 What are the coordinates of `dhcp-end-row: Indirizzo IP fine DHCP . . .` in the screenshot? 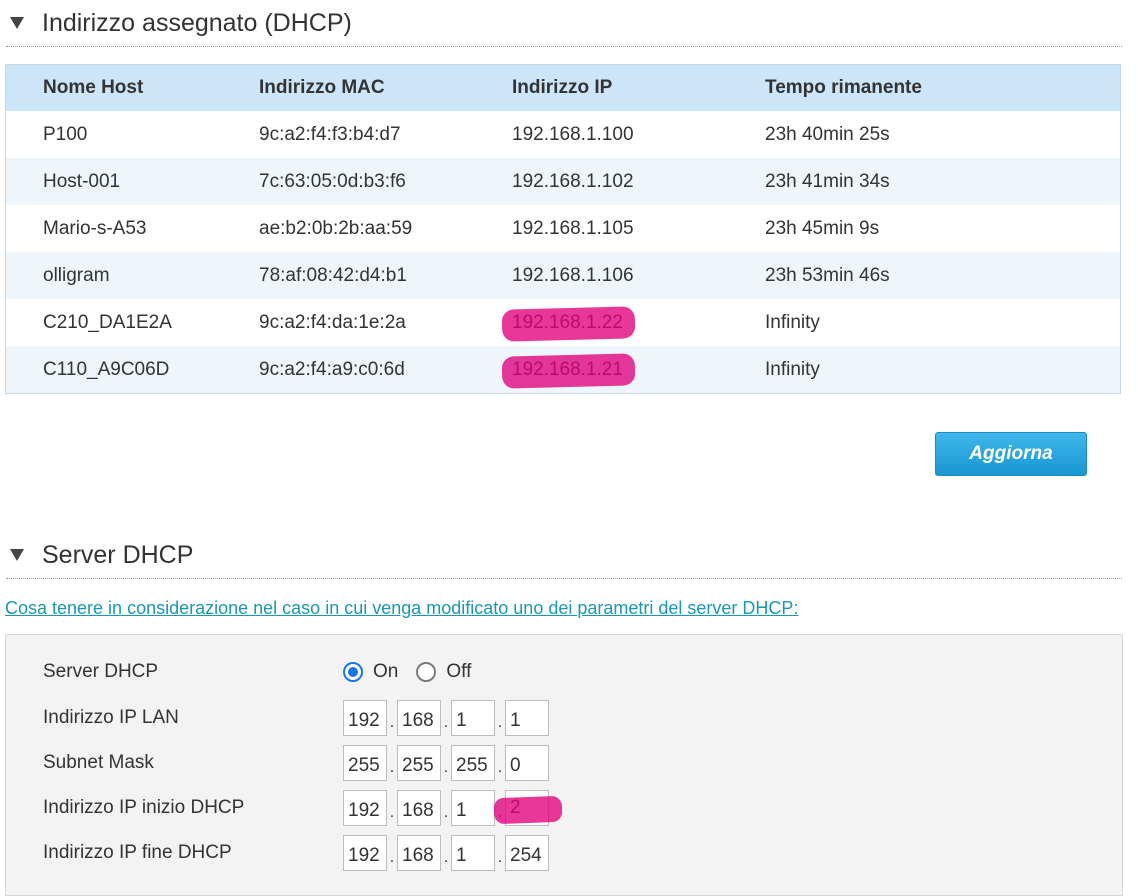 It's located at (296, 853).